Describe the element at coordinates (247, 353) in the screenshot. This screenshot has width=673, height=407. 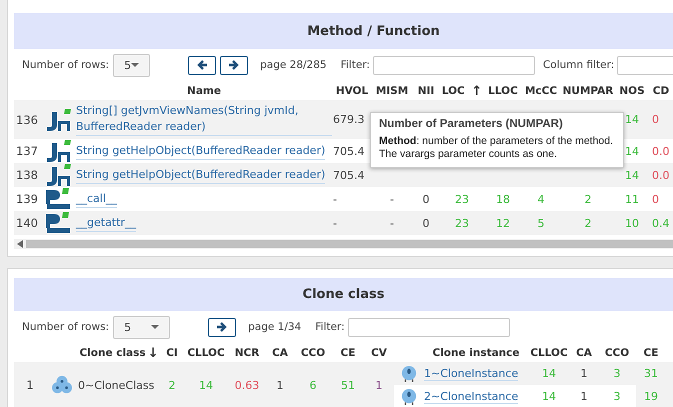
I see `column-header: NCR` at that location.